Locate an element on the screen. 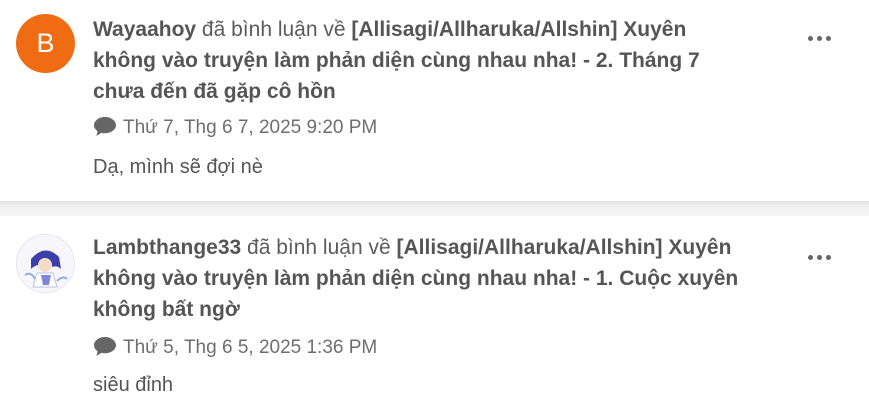 The width and height of the screenshot is (869, 412). avatar-letter: B is located at coordinates (45, 43).